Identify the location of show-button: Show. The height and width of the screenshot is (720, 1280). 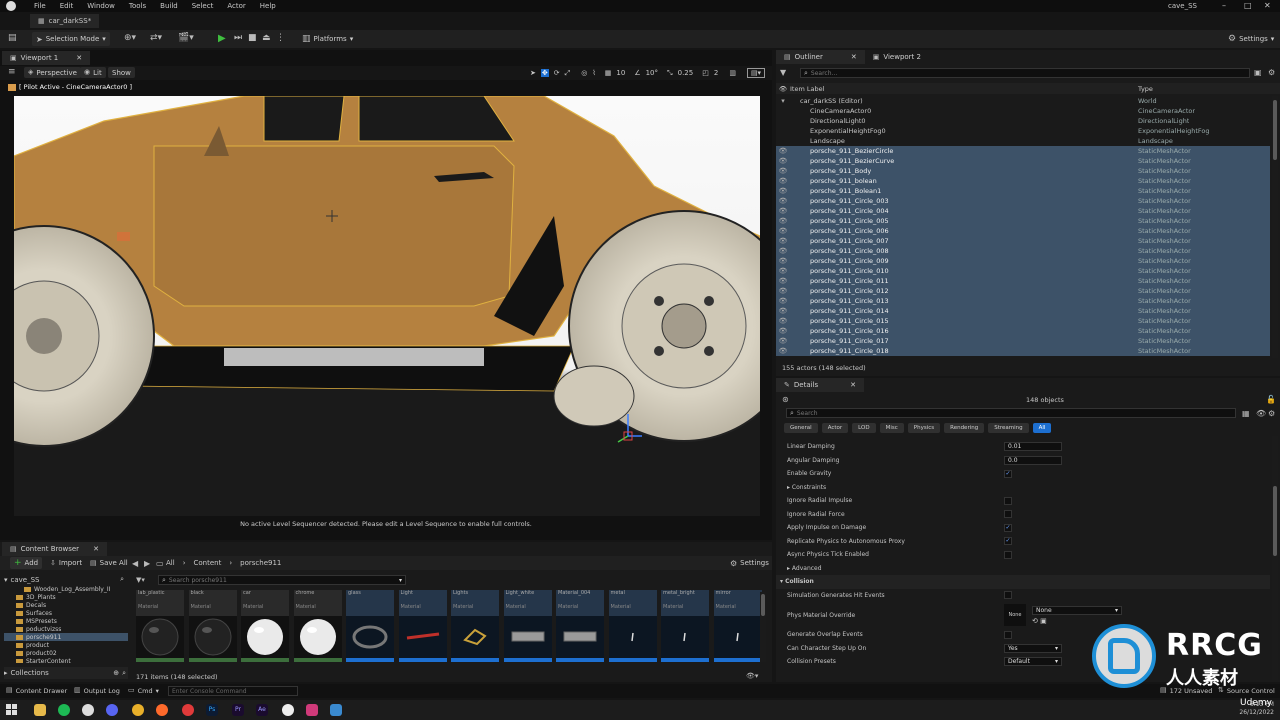
(121, 72).